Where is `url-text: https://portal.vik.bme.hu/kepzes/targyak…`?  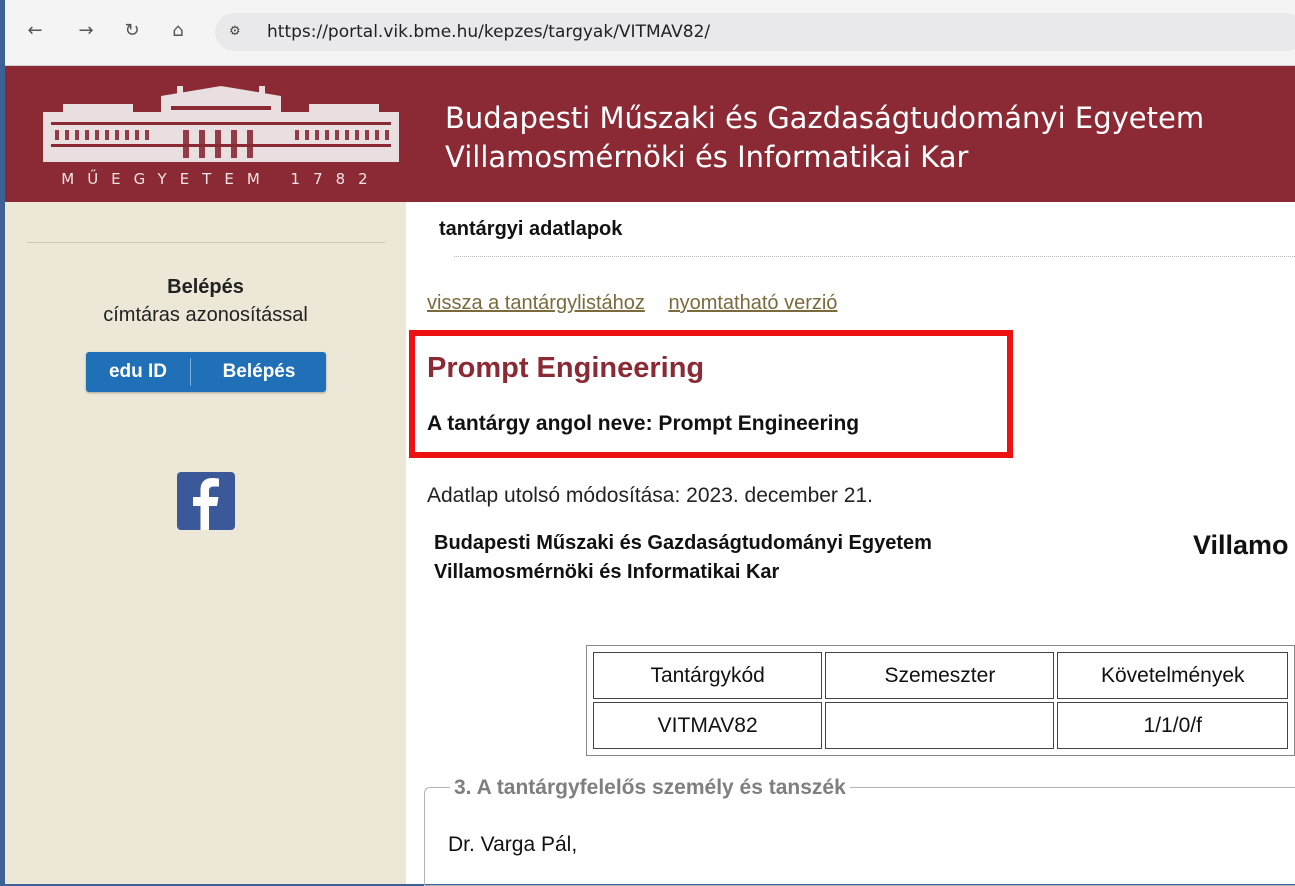
url-text: https://portal.vik.bme.hu/kepzes/targyak… is located at coordinates (488, 32).